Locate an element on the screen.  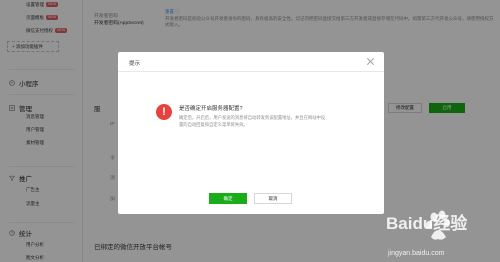
watermark-brand: Baidu经验 is located at coordinates (427, 223).